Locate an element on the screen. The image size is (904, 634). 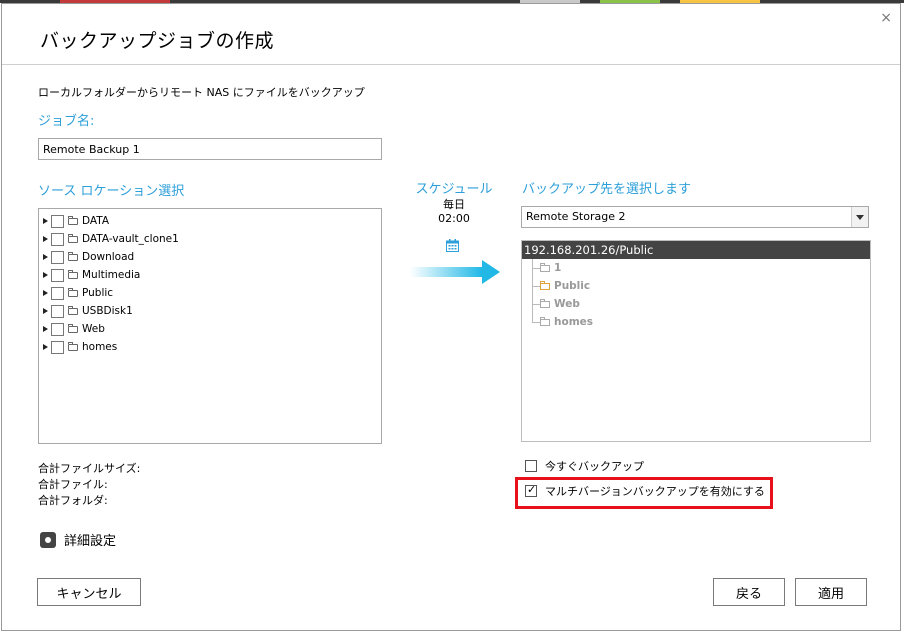
tree-item-multimedia: Multimedia is located at coordinates (91, 275).